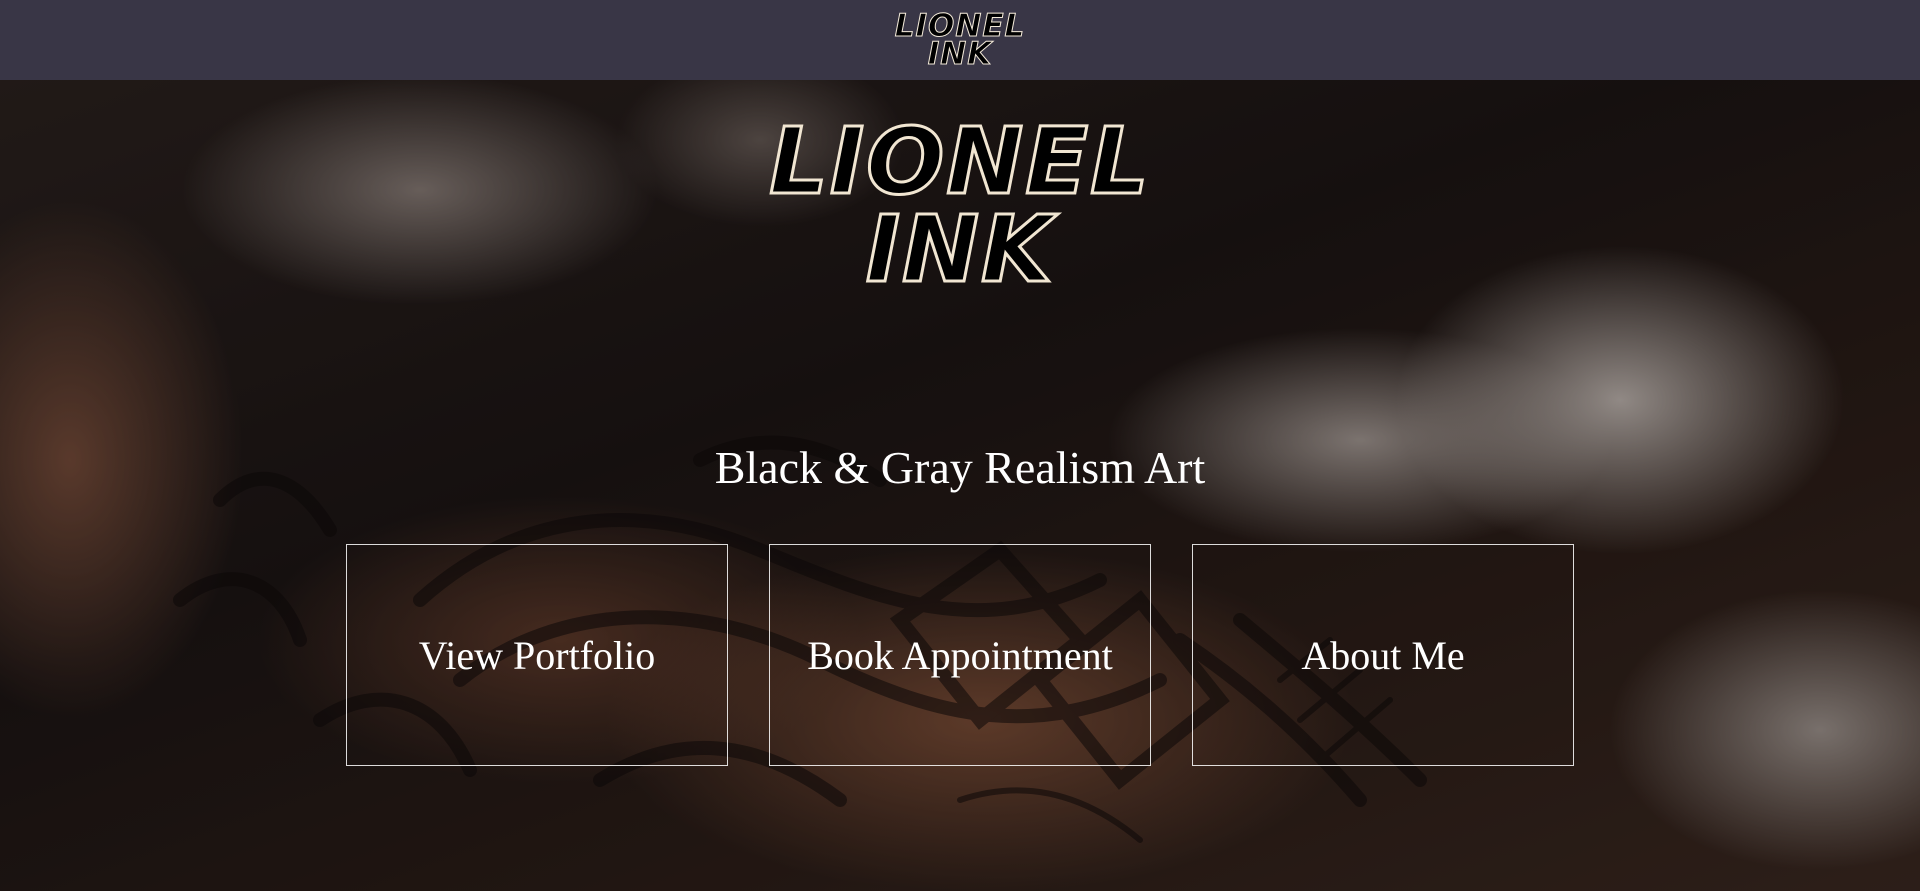 This screenshot has height=891, width=1920. I want to click on view-portfolio-button: View Portfolio, so click(537, 655).